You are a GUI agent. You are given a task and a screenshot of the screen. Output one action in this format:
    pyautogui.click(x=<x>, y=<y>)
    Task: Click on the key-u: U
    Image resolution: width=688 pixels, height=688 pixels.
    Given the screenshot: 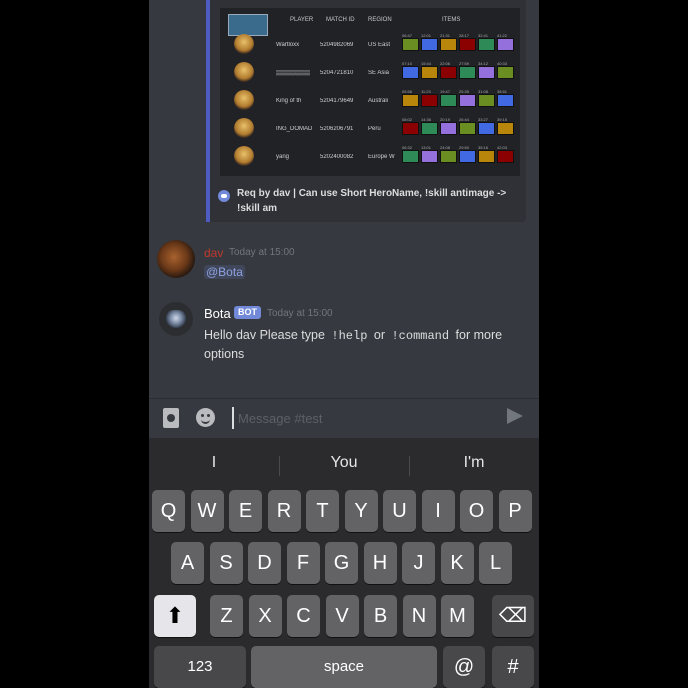 What is the action you would take?
    pyautogui.click(x=399, y=511)
    